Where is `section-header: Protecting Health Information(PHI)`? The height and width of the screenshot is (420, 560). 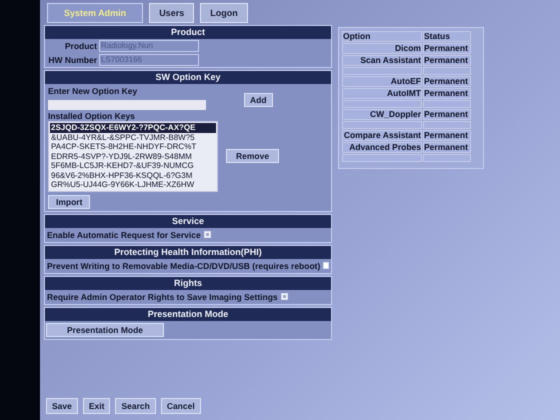
section-header: Protecting Health Information(PHI) is located at coordinates (188, 252).